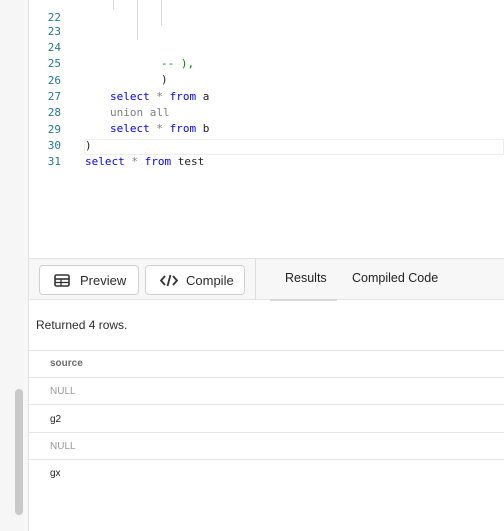  I want to click on results-toolbar: Preview Compile Results Compiled Code, so click(266, 279).